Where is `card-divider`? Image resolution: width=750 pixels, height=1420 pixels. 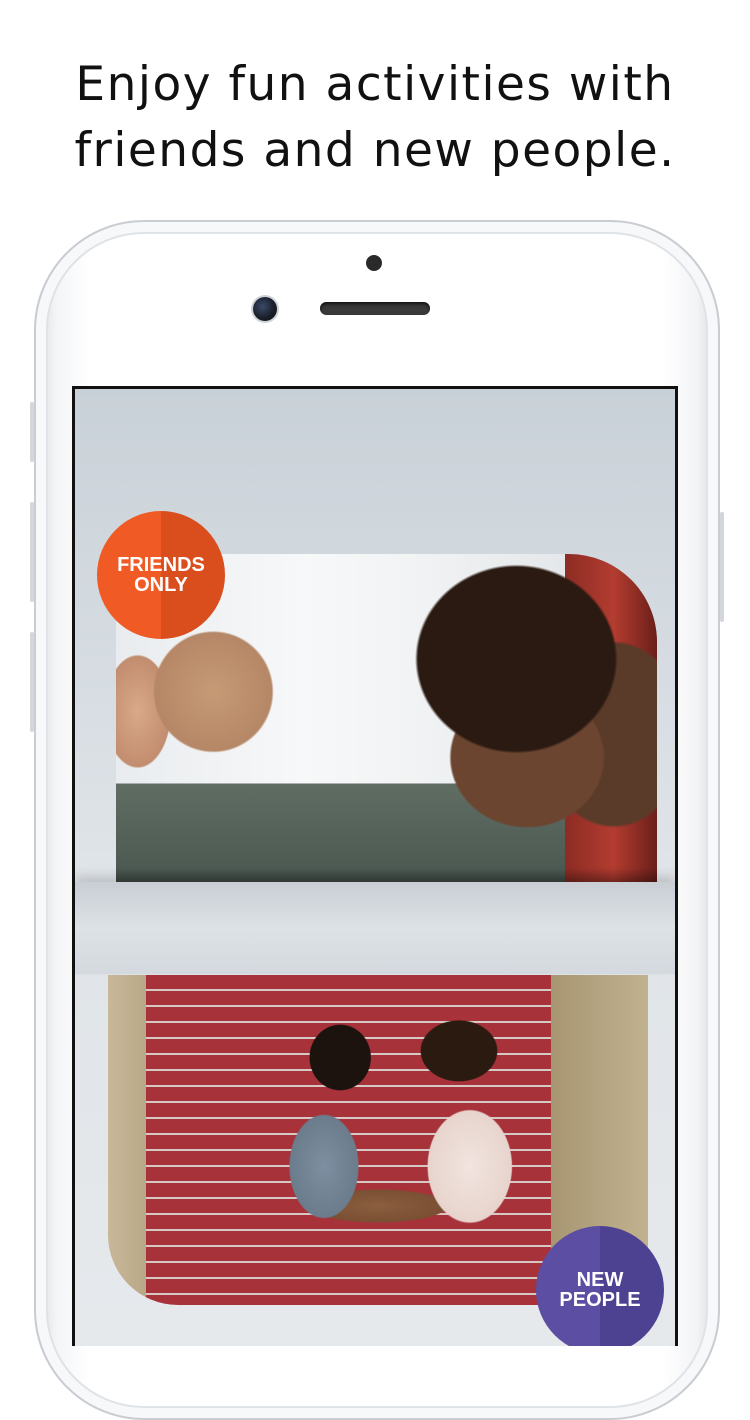 card-divider is located at coordinates (375, 928).